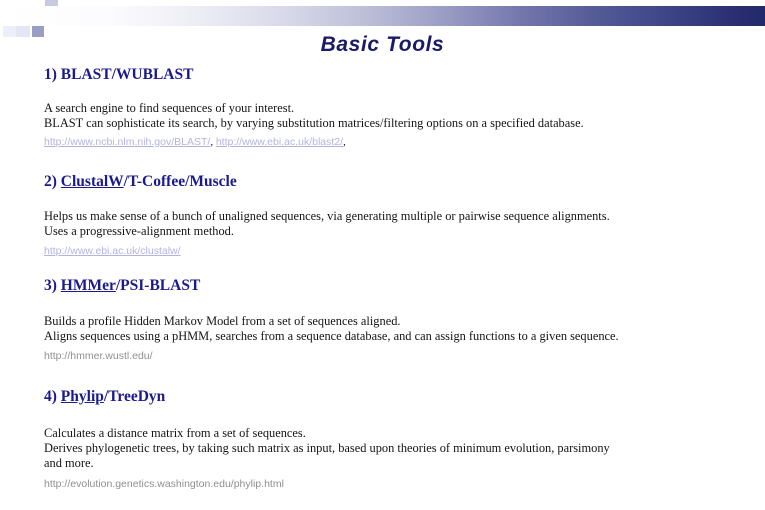 Image resolution: width=765 pixels, height=510 pixels. Describe the element at coordinates (158, 285) in the screenshot. I see `section-rest-3: /PSI-BLAST` at that location.